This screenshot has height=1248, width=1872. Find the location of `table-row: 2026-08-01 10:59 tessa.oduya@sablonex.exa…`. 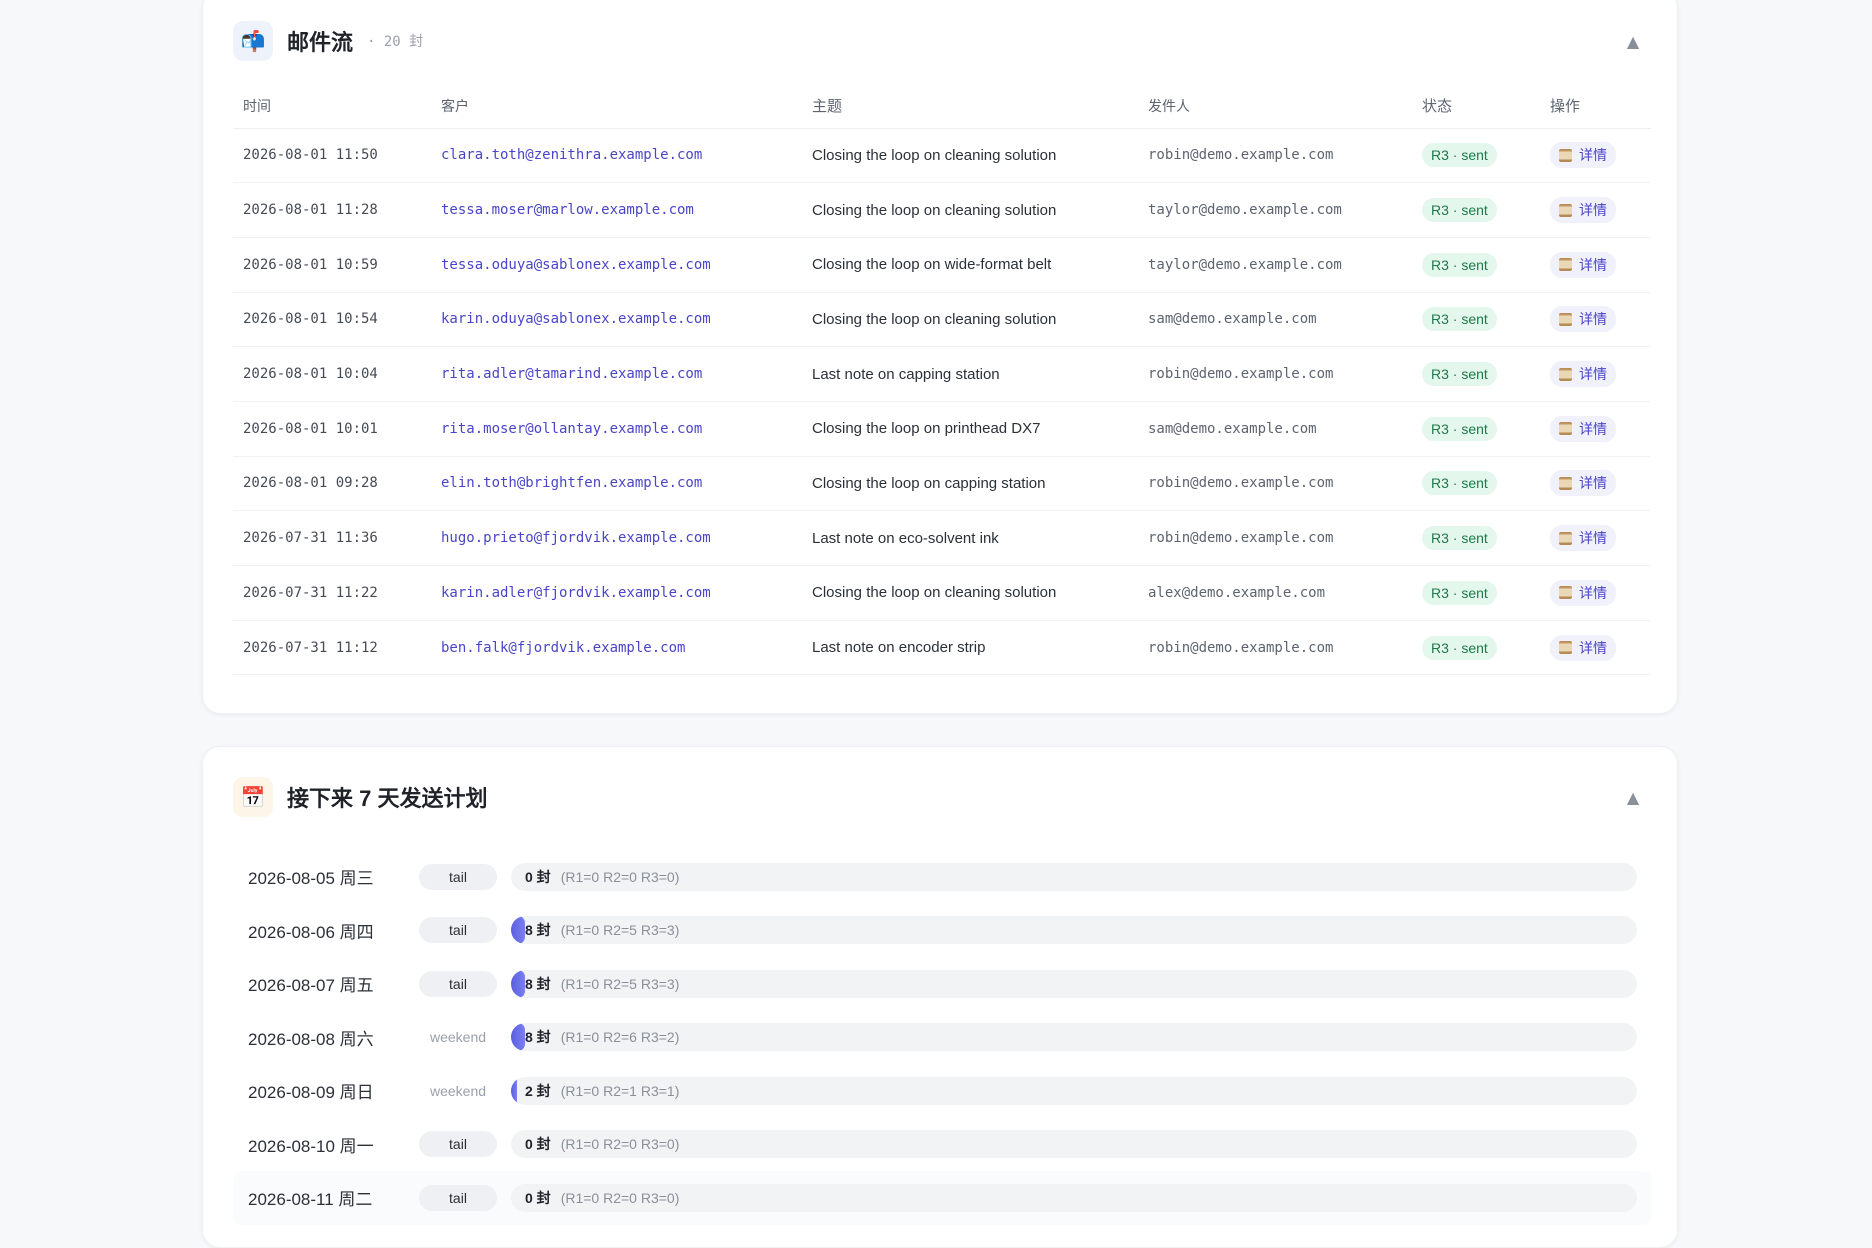

table-row: 2026-08-01 10:59 tessa.oduya@sablonex.exa… is located at coordinates (942, 265).